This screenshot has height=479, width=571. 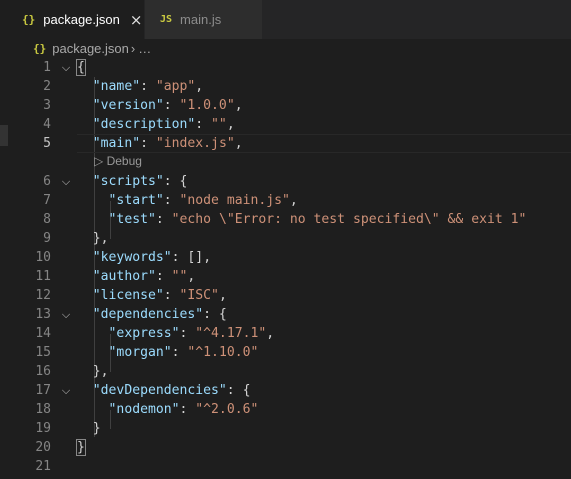 What do you see at coordinates (144, 333) in the screenshot?
I see `json-key: "express"` at bounding box center [144, 333].